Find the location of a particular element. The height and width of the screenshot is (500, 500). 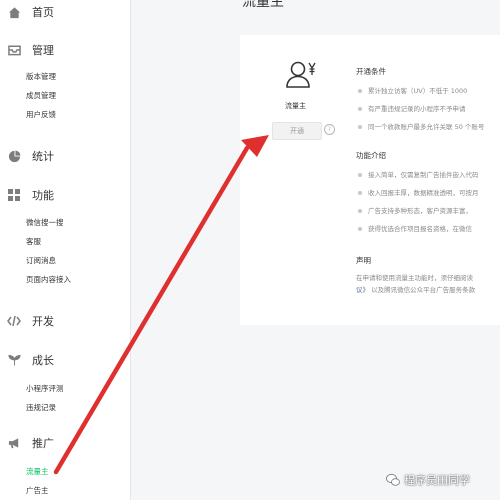

intro-title: 功能介绍 is located at coordinates (371, 155).